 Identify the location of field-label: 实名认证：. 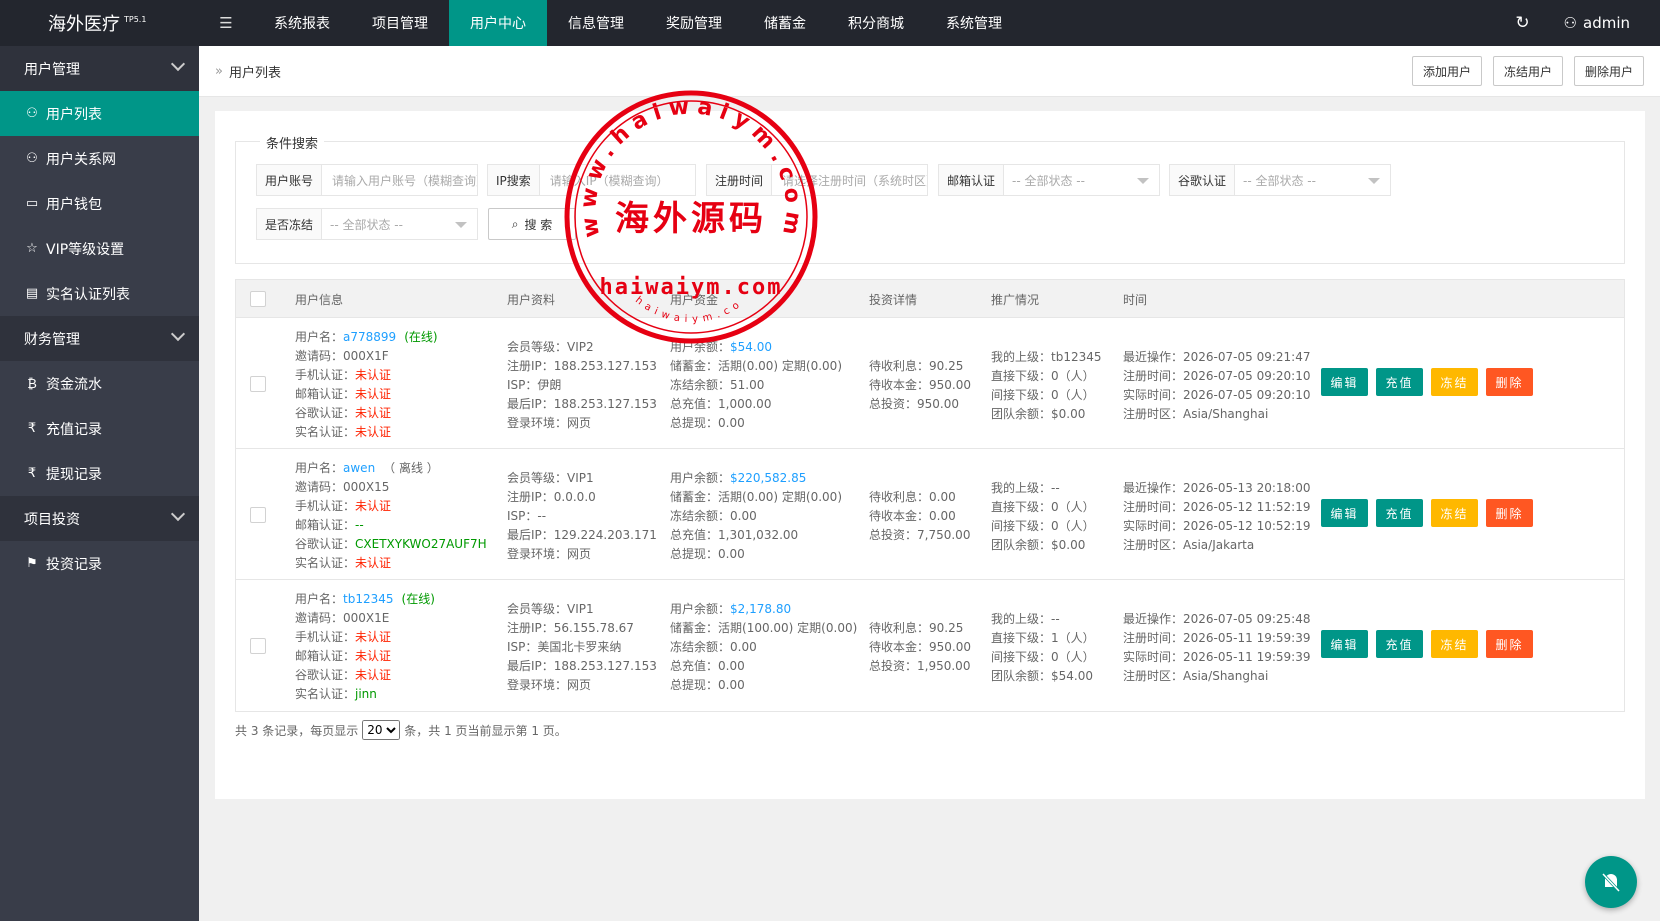
(325, 694).